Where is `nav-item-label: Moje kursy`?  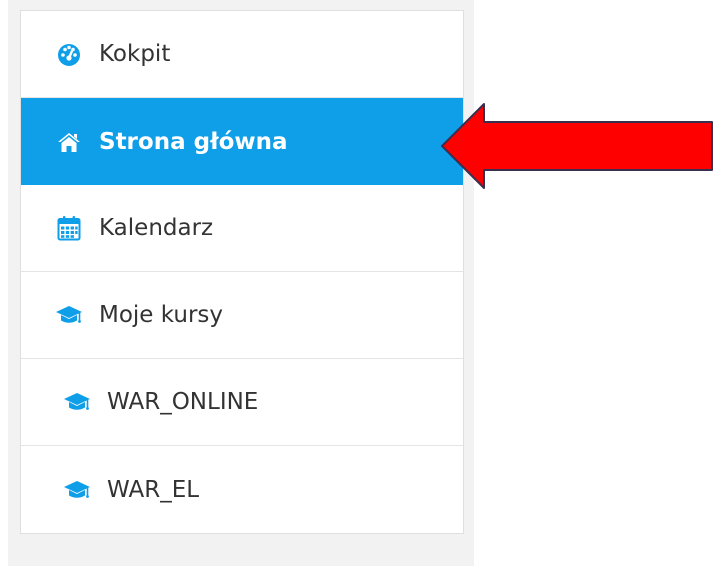
nav-item-label: Moje kursy is located at coordinates (161, 315).